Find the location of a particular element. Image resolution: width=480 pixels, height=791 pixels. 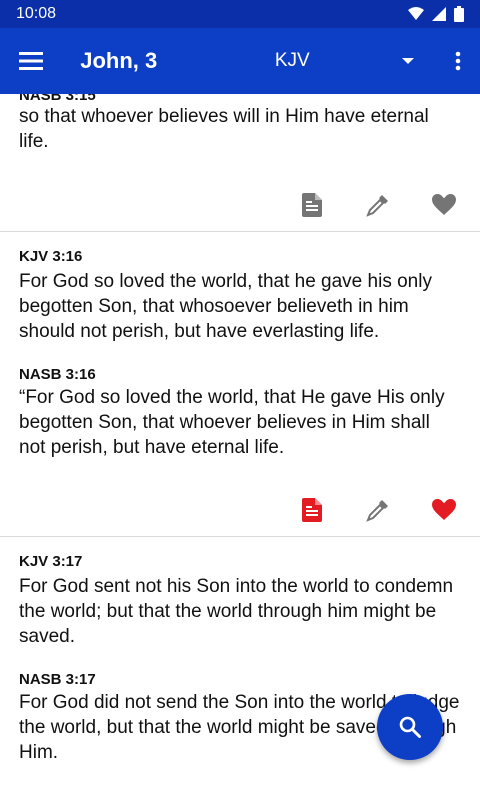

verse-reference: KJV 3:17 is located at coordinates (51, 561).